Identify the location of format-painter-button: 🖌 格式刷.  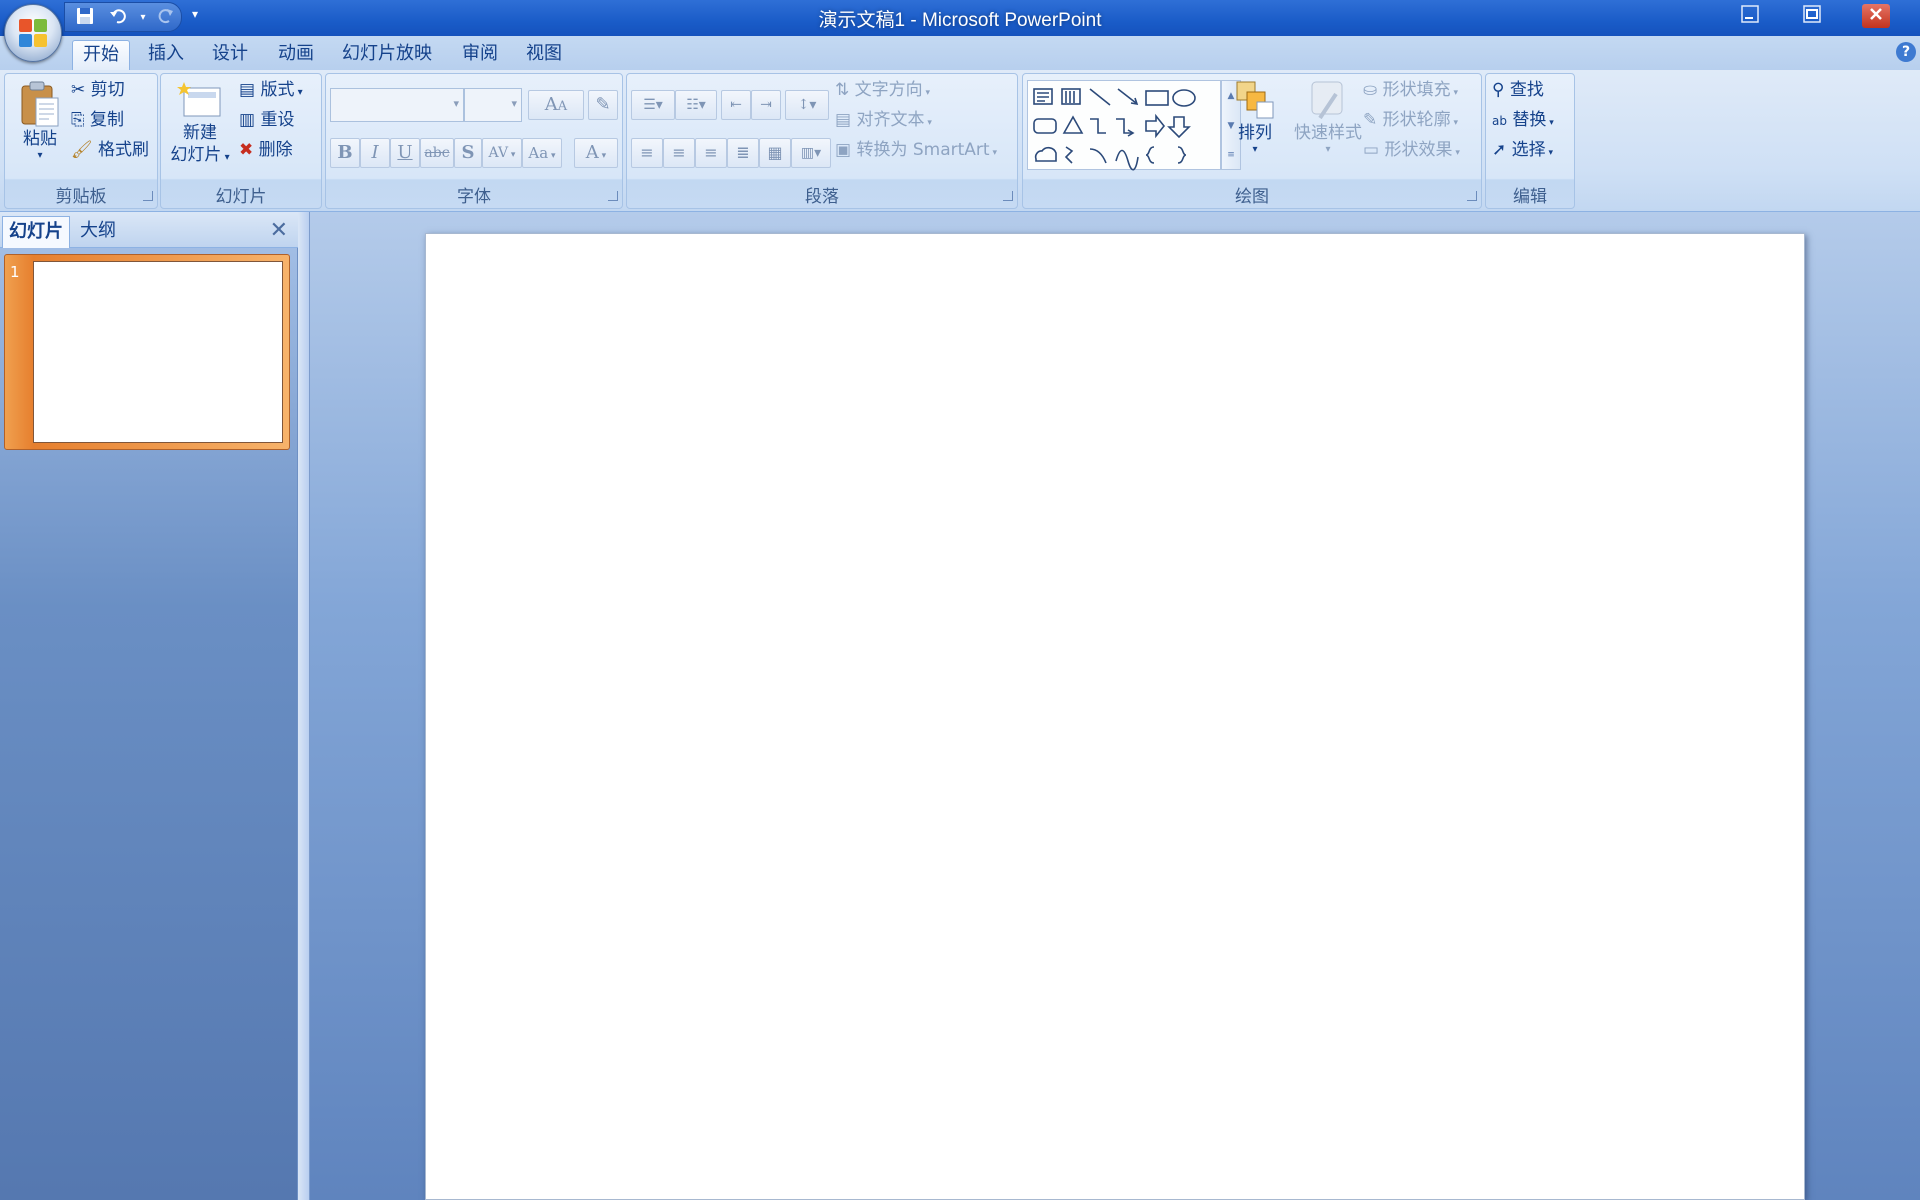
(110, 150).